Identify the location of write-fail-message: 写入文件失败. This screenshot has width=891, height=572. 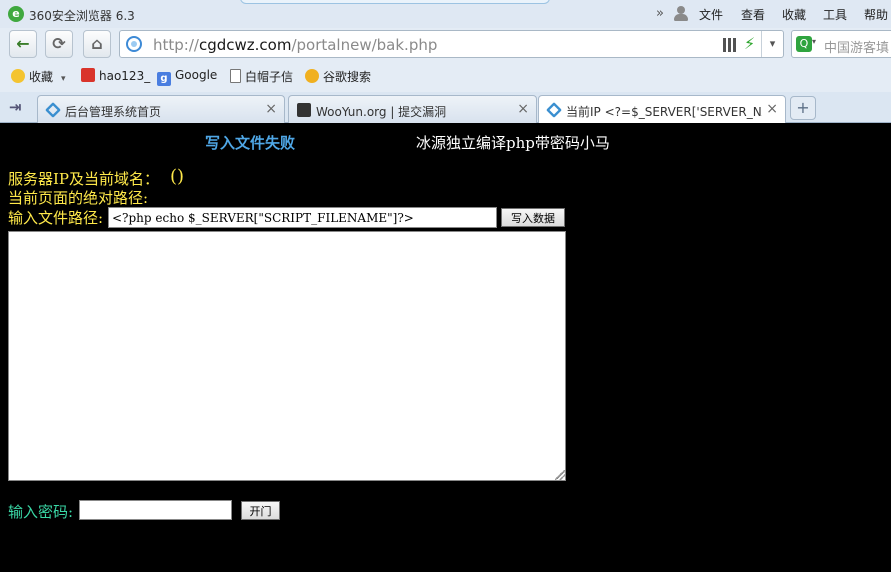
(250, 143).